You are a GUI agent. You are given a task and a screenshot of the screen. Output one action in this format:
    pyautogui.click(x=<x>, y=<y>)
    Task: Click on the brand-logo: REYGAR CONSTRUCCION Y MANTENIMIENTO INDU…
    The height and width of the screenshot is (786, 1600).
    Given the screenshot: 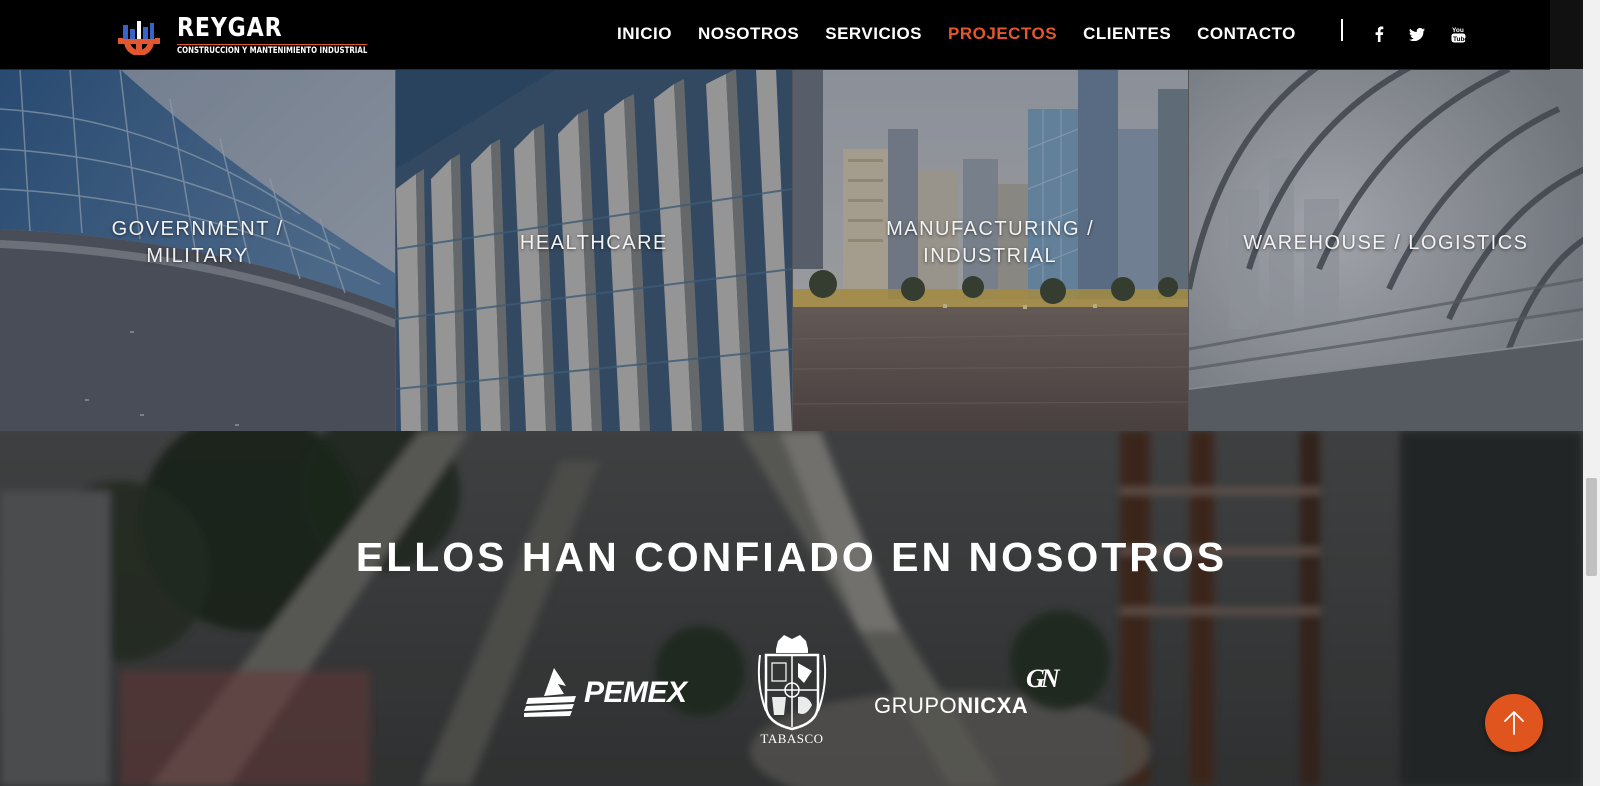 What is the action you would take?
    pyautogui.click(x=255, y=36)
    